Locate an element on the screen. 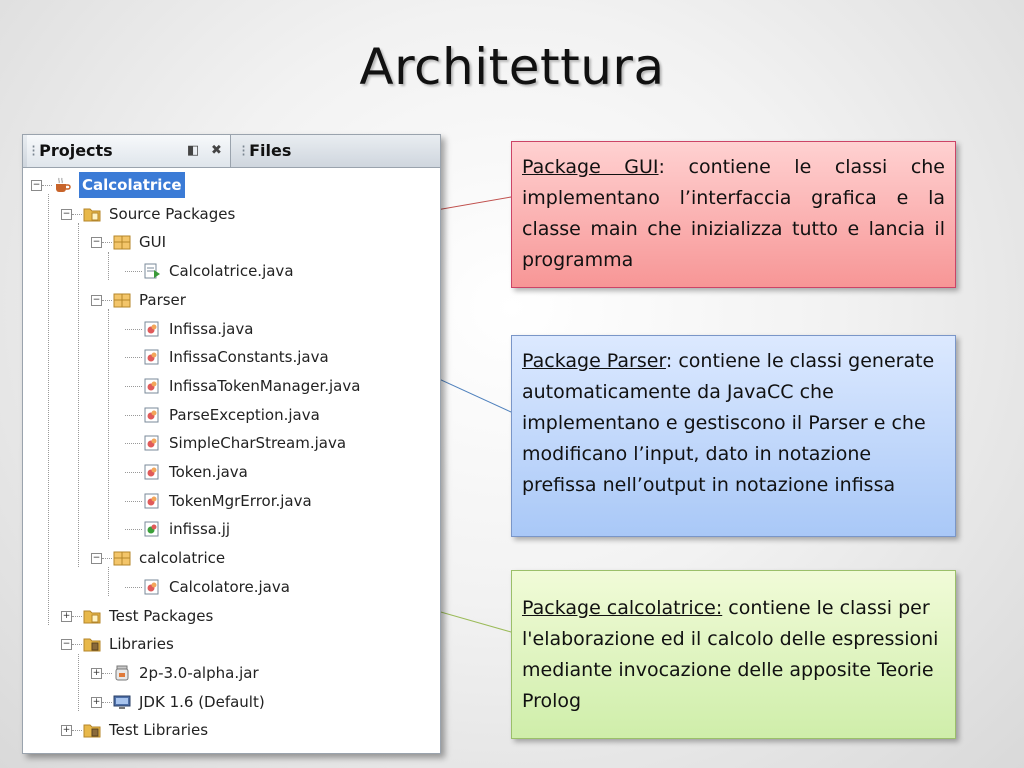 Image resolution: width=1024 pixels, height=768 pixels. jj-file-icon is located at coordinates (152, 529).